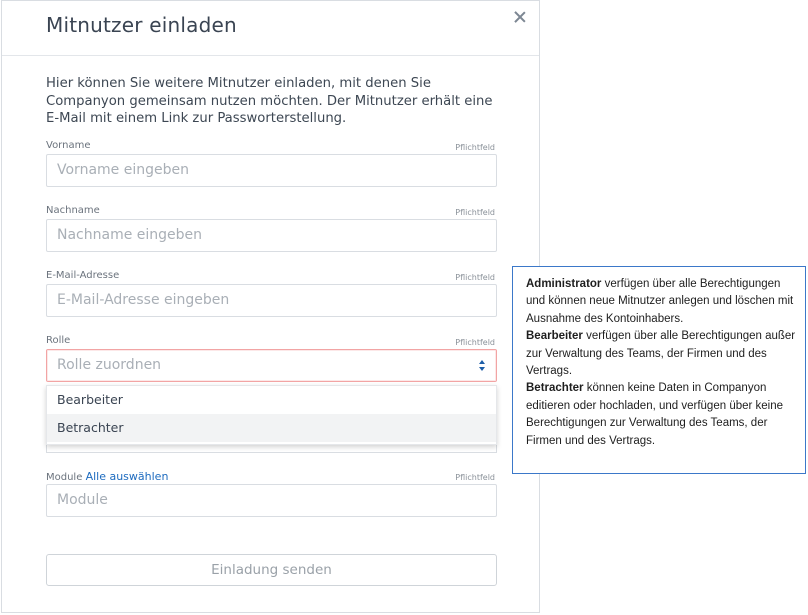  What do you see at coordinates (73, 210) in the screenshot?
I see `nachname-label: Nachname` at bounding box center [73, 210].